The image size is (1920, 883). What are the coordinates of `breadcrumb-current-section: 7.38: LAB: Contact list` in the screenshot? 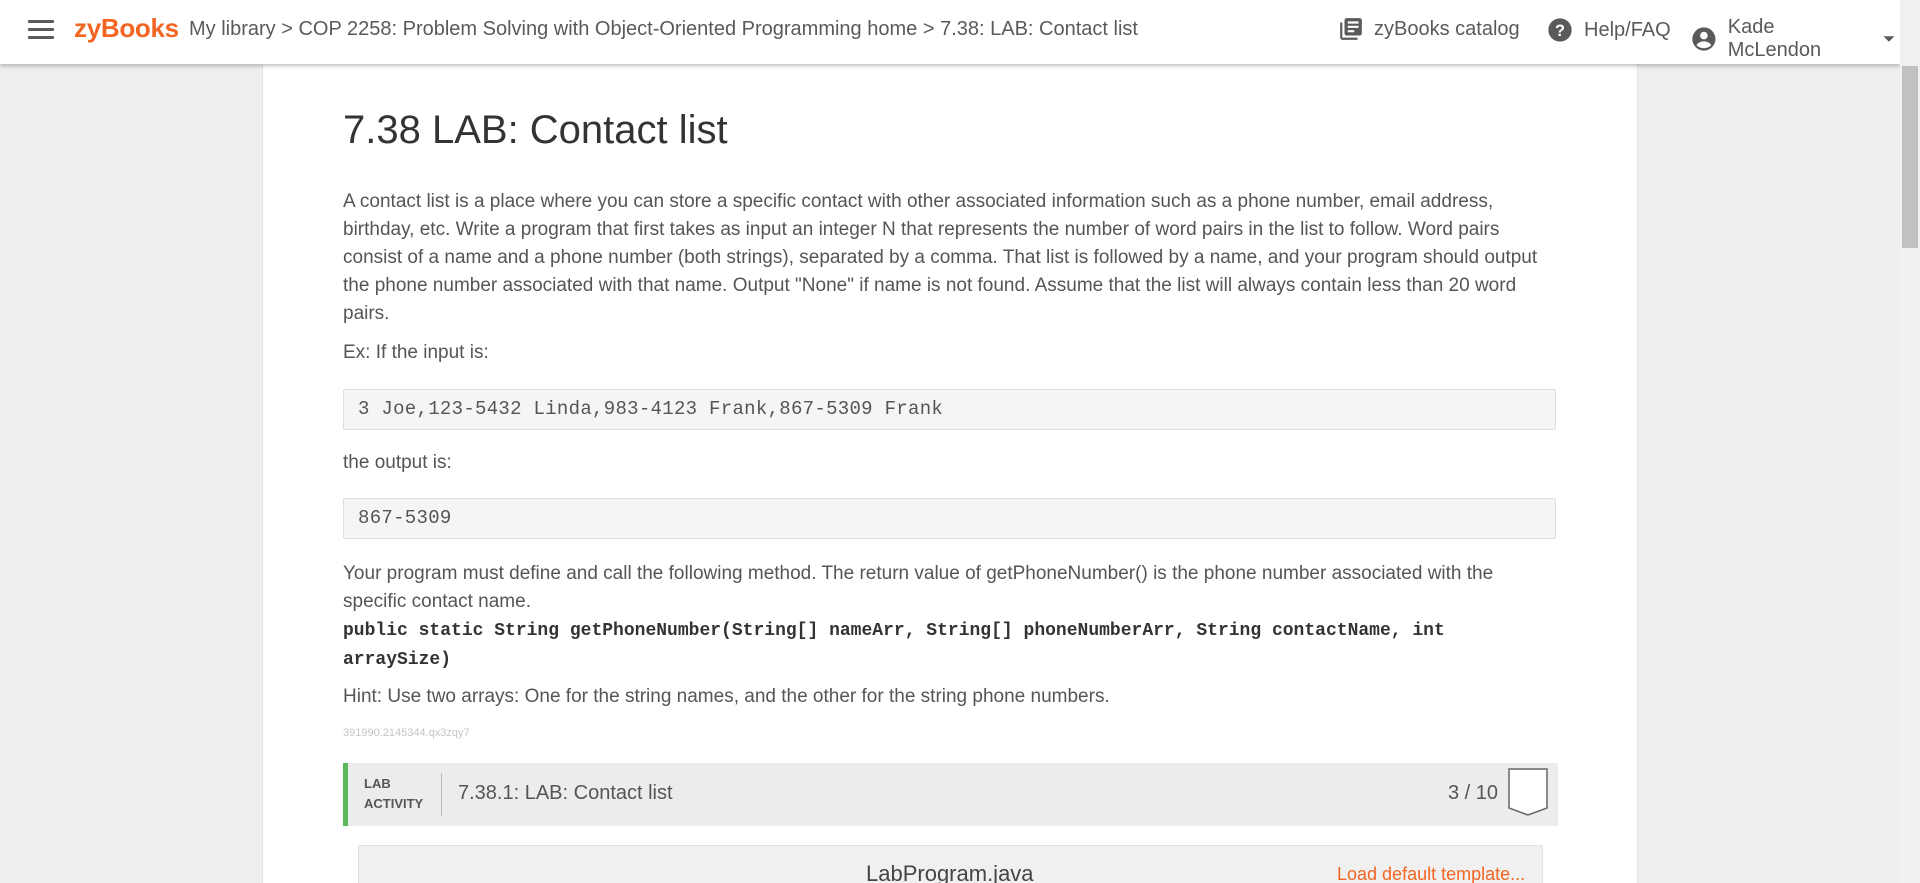 It's located at (1039, 29).